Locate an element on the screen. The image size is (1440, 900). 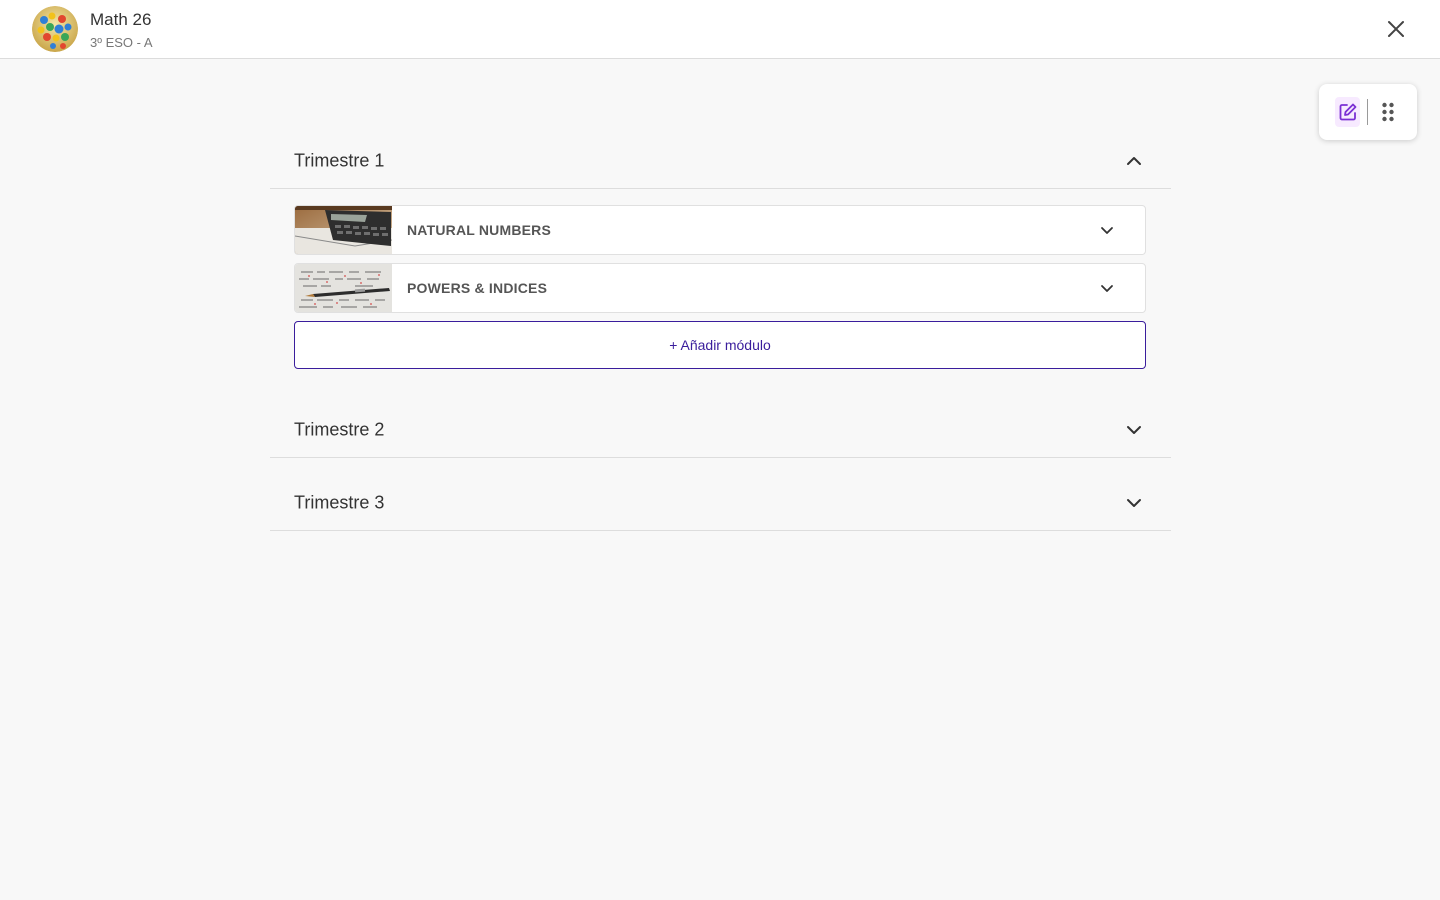
module-label: POWERS & INDICES is located at coordinates (477, 288).